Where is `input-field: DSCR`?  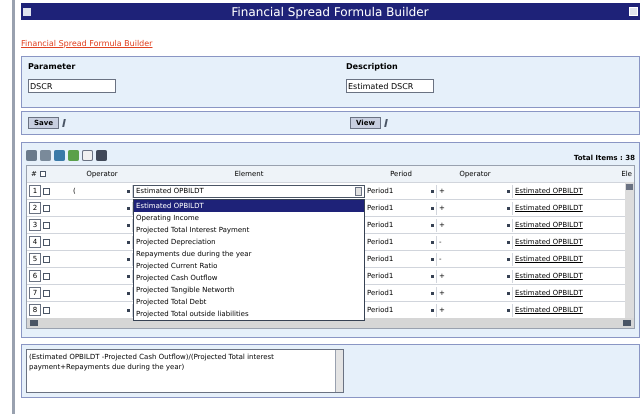 input-field: DSCR is located at coordinates (72, 86).